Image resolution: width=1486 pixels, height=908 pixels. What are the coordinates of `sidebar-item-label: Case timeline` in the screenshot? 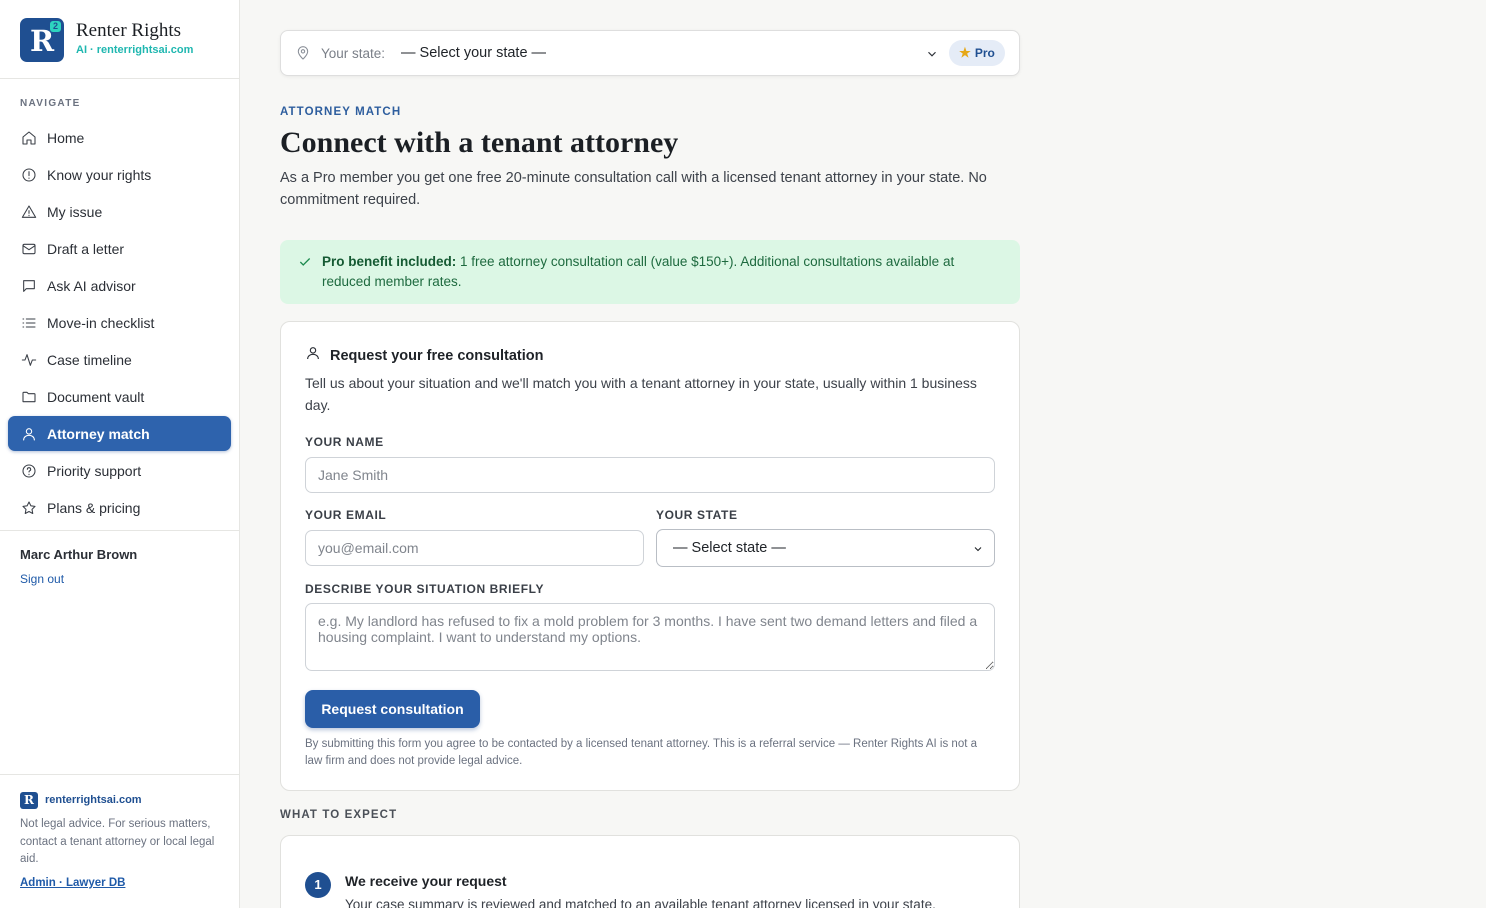 It's located at (89, 359).